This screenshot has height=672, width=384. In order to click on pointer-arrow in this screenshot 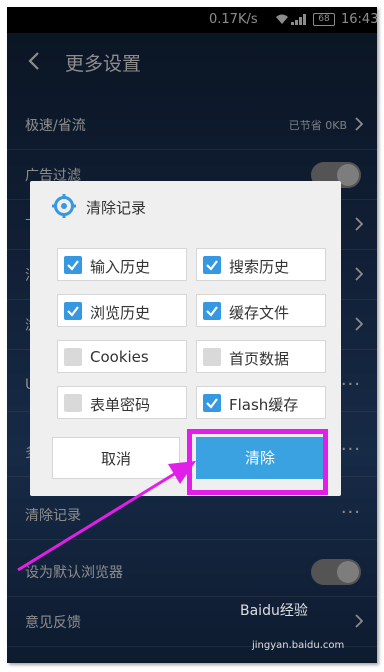, I will do `click(106, 516)`.